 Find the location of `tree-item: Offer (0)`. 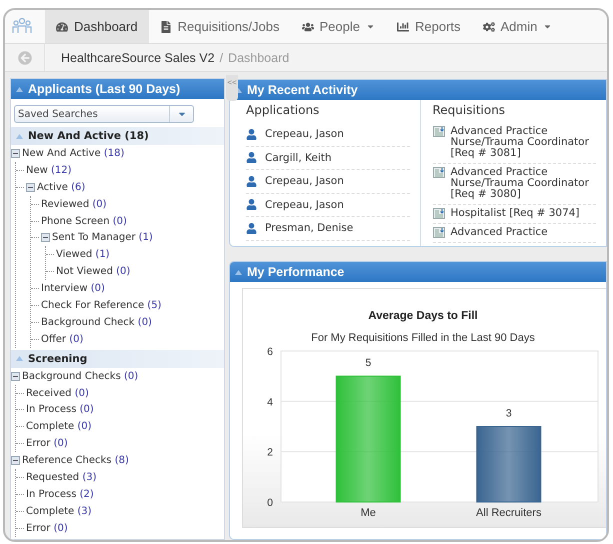

tree-item: Offer (0) is located at coordinates (62, 339).